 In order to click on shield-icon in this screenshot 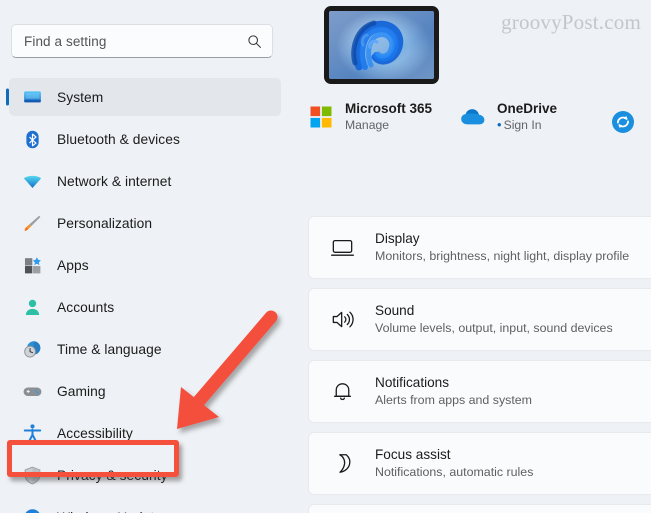, I will do `click(32, 475)`.